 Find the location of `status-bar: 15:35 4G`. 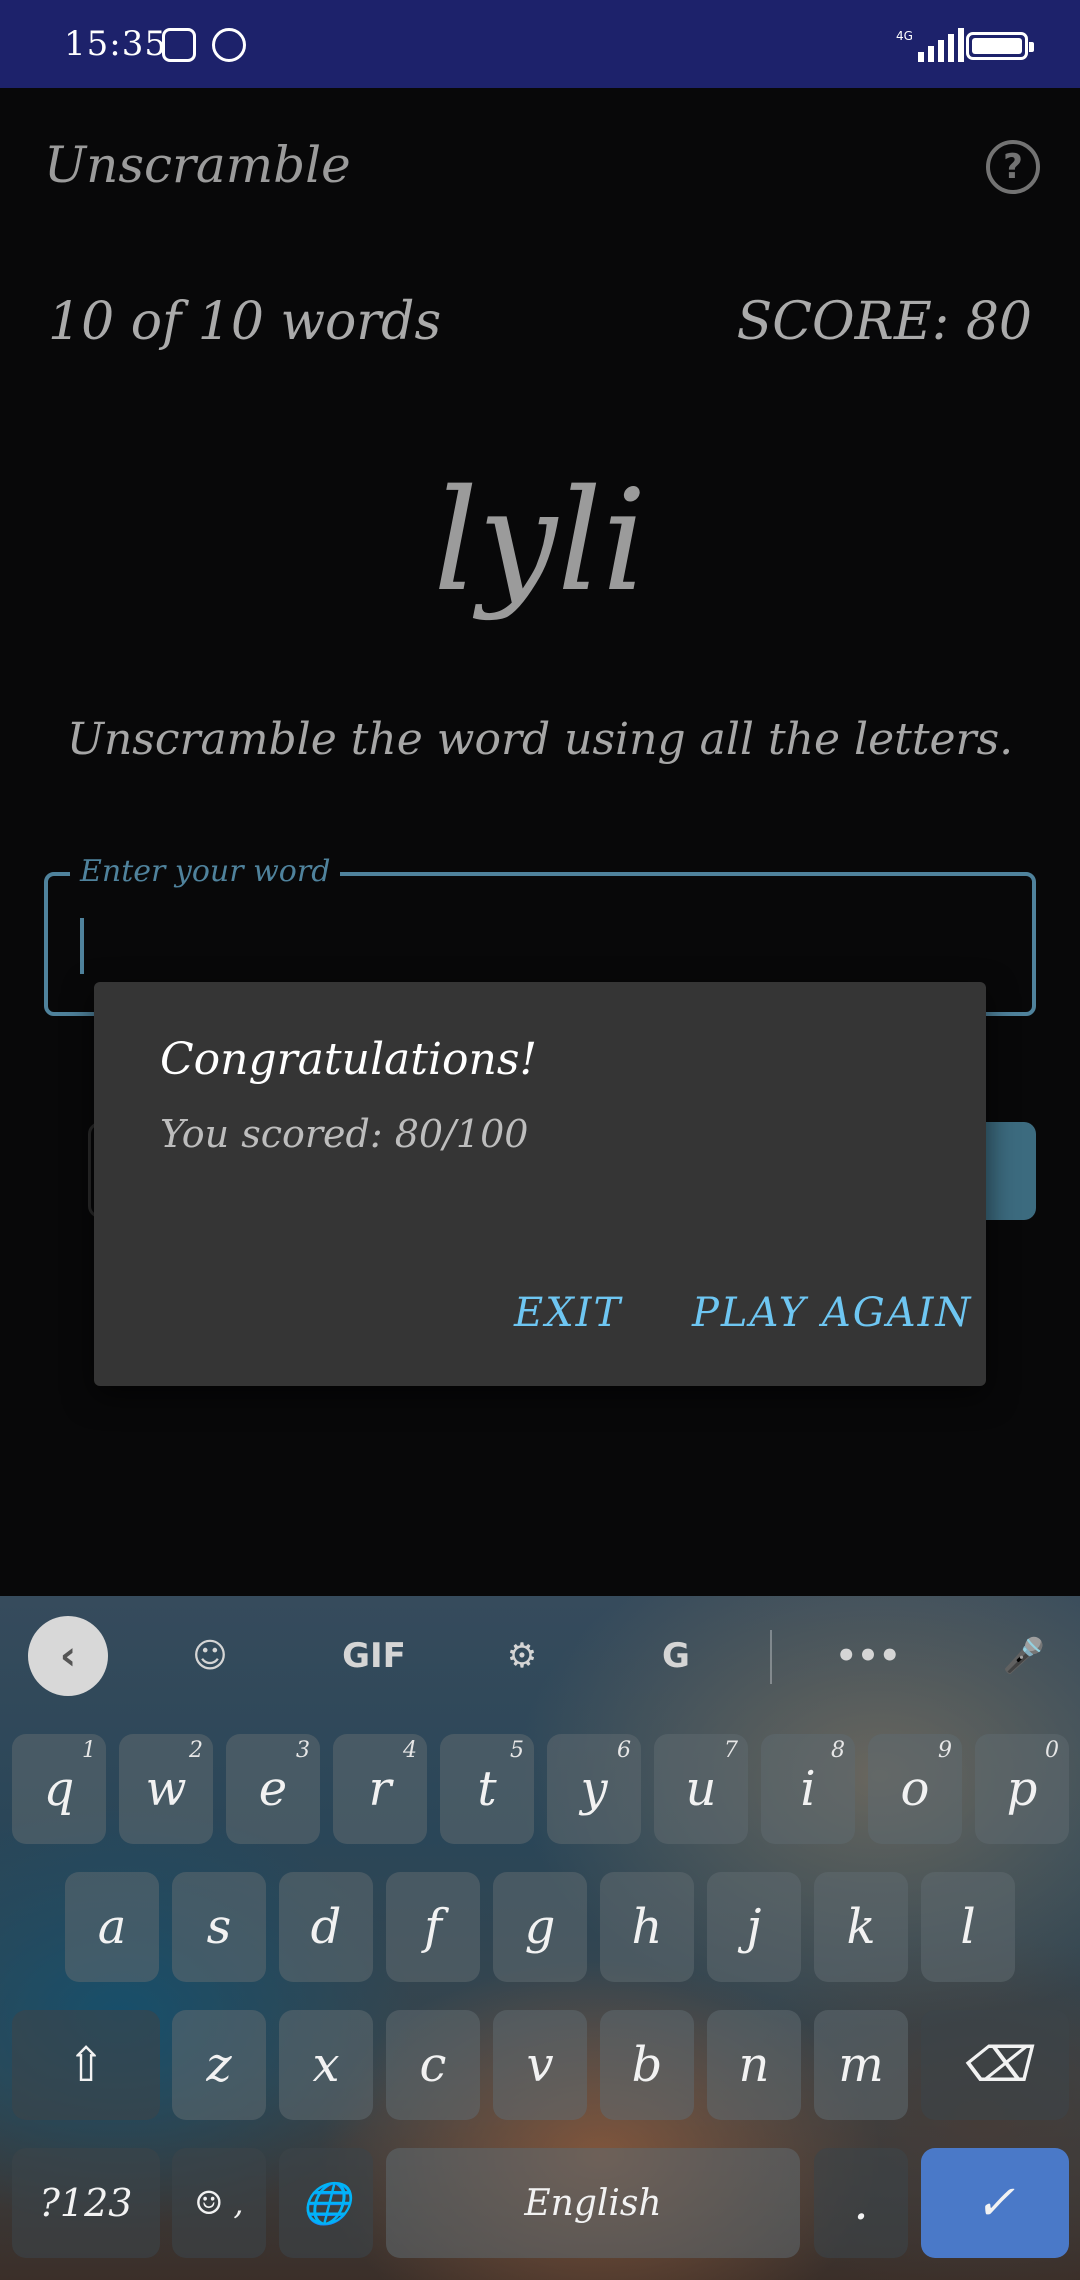

status-bar: 15:35 4G is located at coordinates (540, 44).